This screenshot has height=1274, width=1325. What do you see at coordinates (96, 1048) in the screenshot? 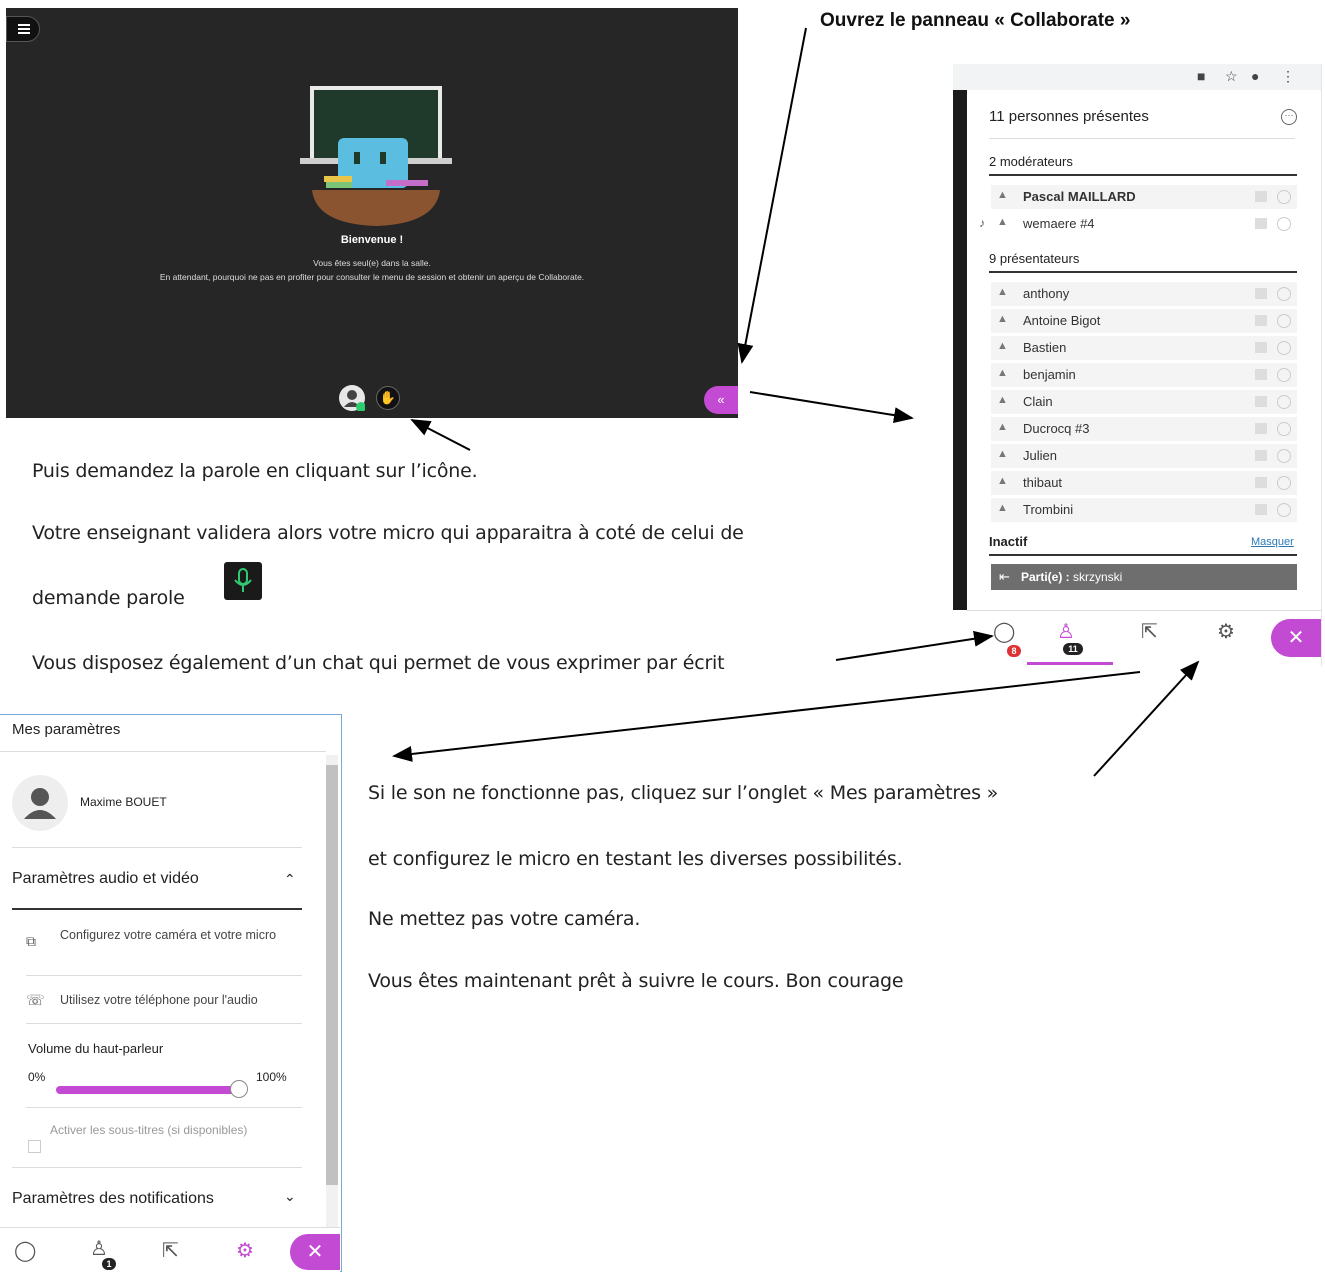
I see `volume-label: Volume du haut-parleur` at bounding box center [96, 1048].